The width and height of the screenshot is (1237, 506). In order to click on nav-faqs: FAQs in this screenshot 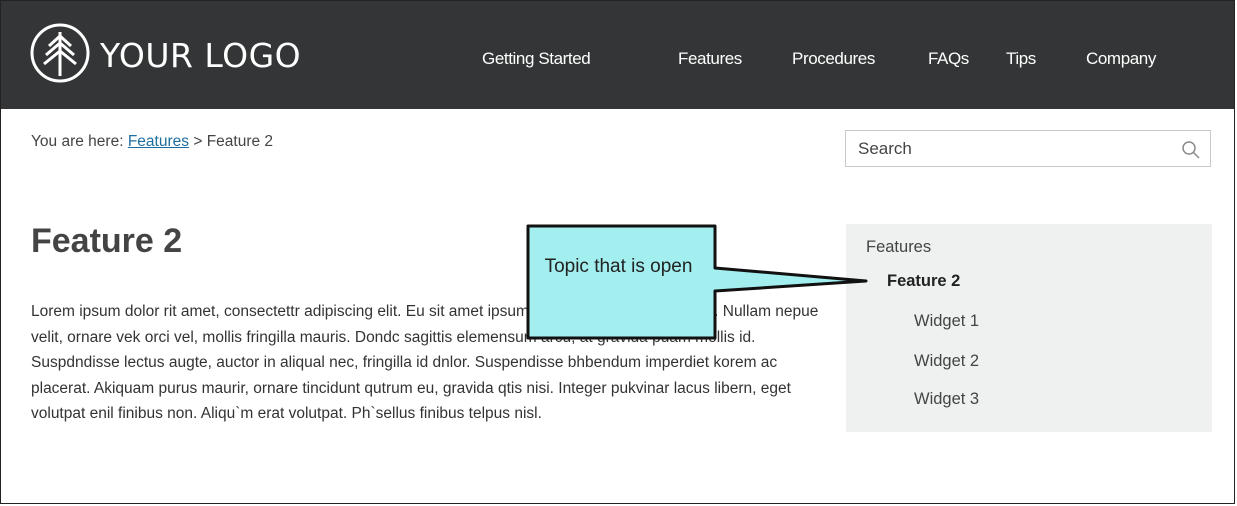, I will do `click(948, 59)`.